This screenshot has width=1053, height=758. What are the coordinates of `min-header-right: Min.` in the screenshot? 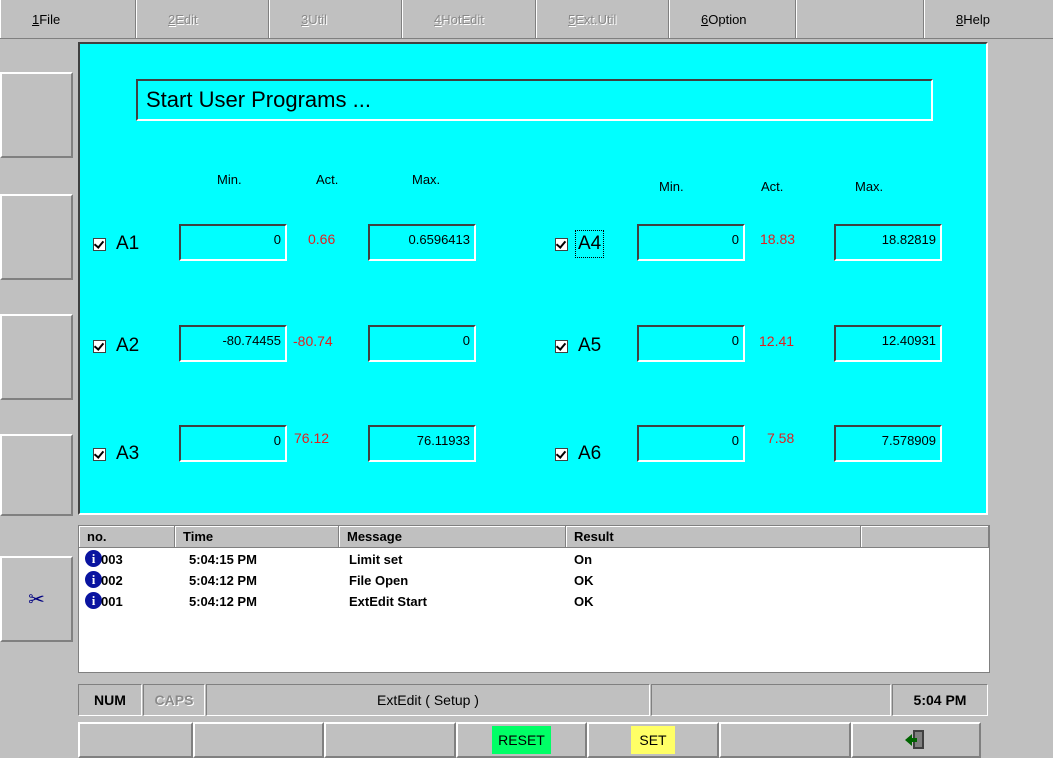 It's located at (671, 186).